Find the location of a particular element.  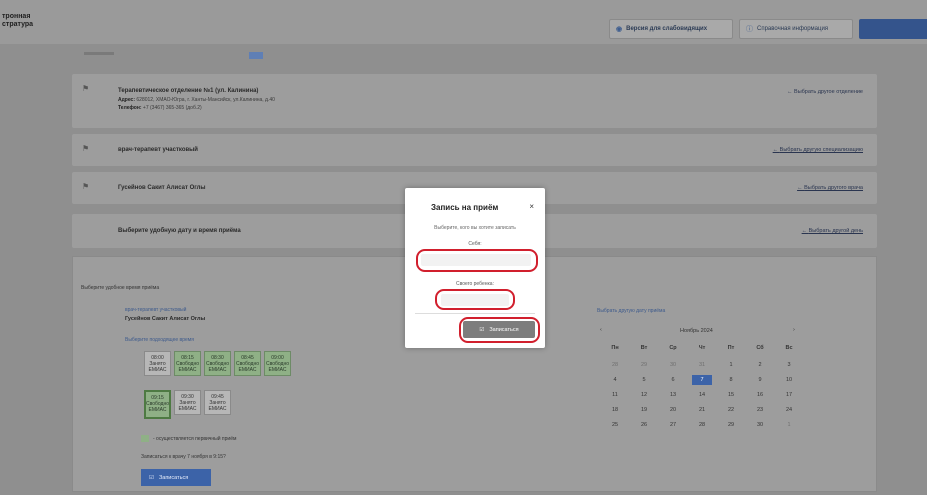

calendar-day: 23 is located at coordinates (760, 410).